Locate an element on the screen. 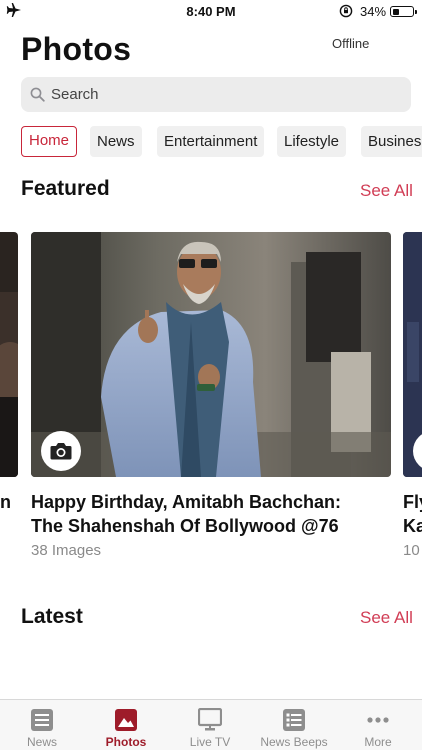  card-image-count: 10 is located at coordinates (411, 550).